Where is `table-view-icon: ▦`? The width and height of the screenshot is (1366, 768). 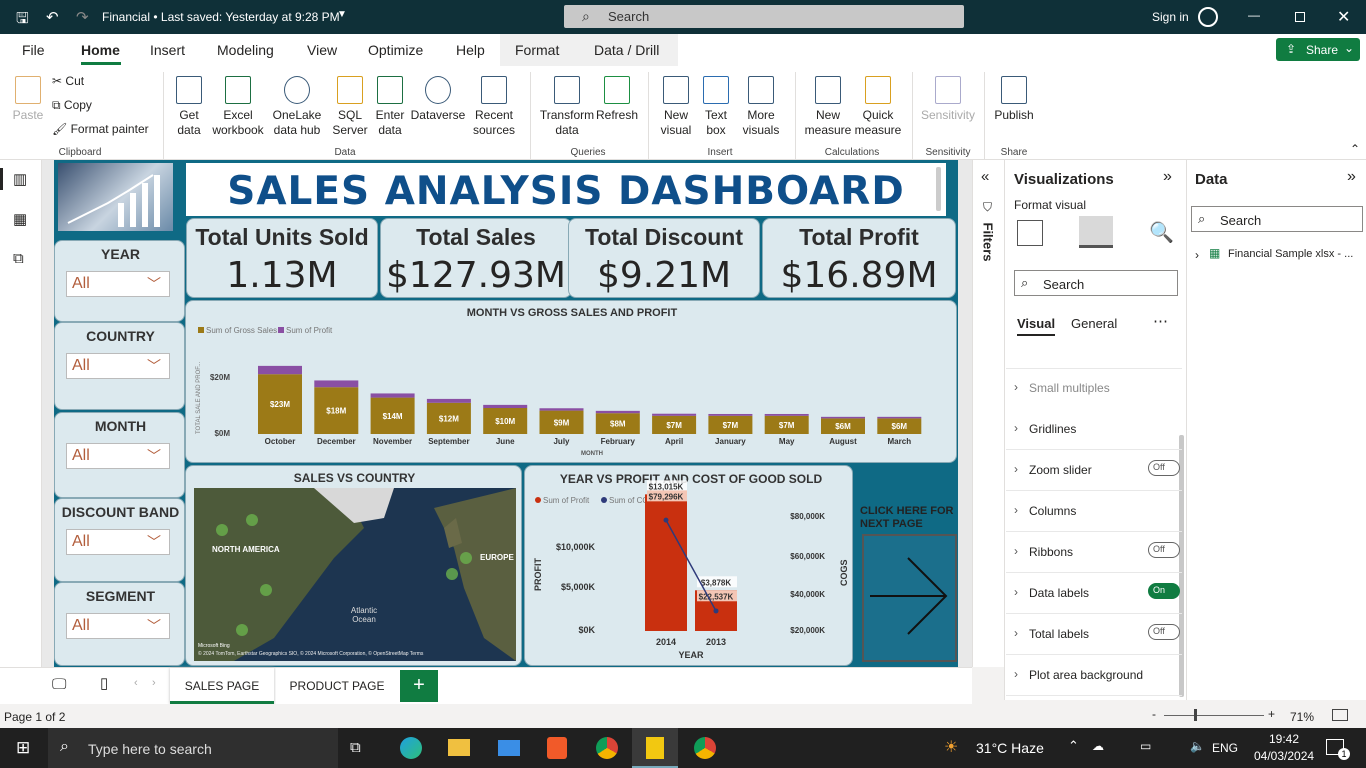 table-view-icon: ▦ is located at coordinates (20, 219).